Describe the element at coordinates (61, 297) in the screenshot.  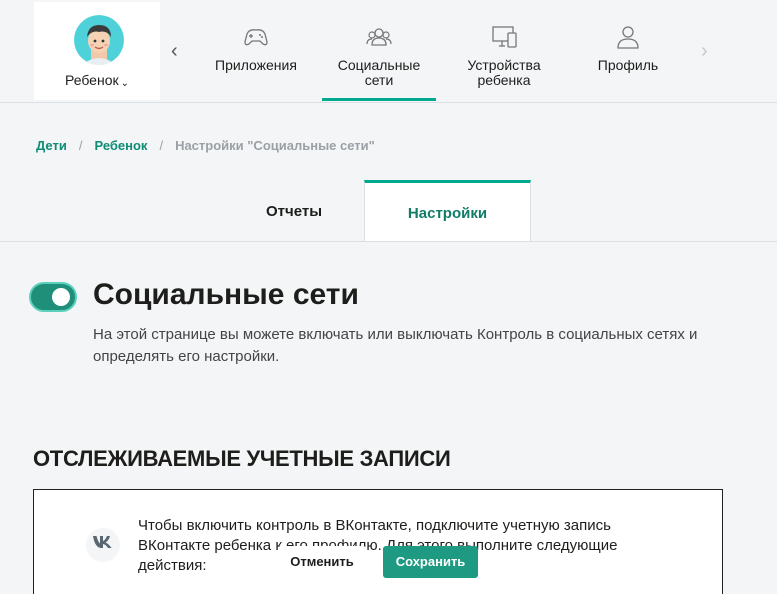
I see `toggle-knob` at that location.